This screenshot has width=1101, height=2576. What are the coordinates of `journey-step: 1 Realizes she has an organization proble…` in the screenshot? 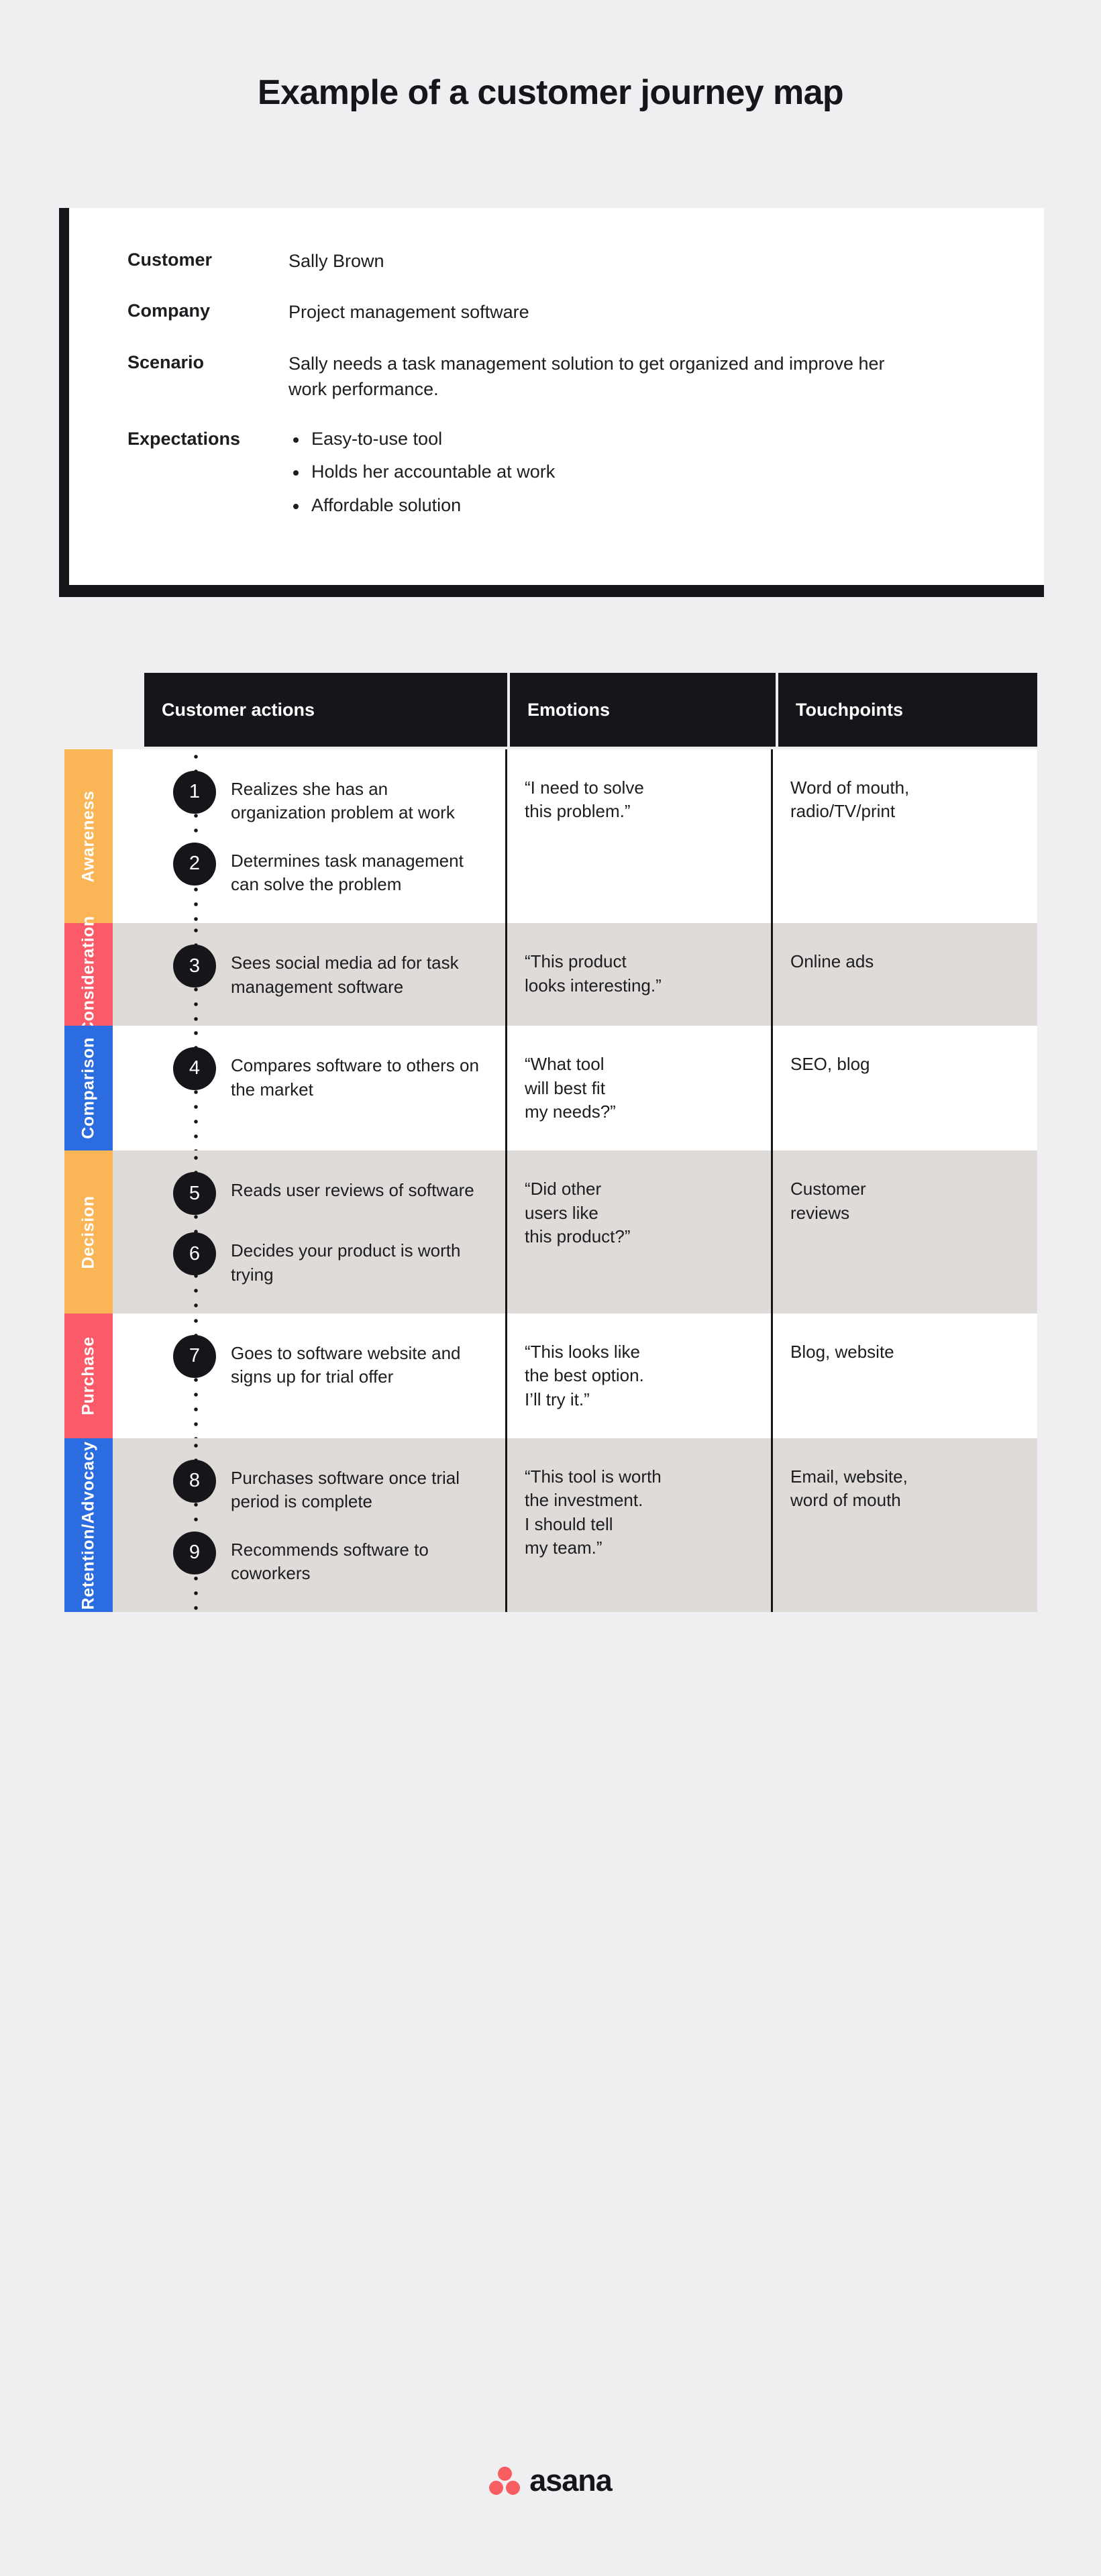 It's located at (307, 798).